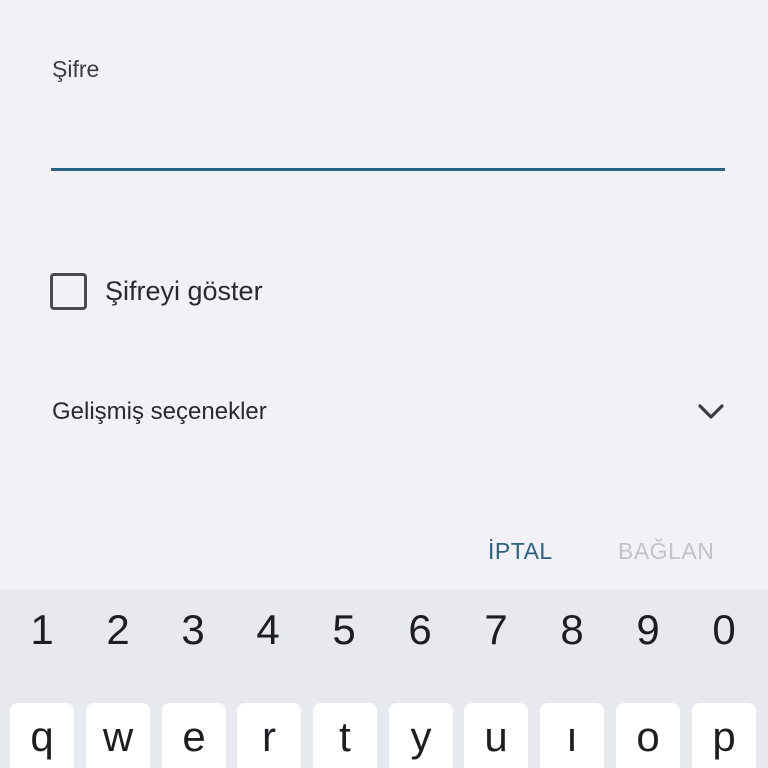  Describe the element at coordinates (42, 630) in the screenshot. I see `key-1: 1` at that location.